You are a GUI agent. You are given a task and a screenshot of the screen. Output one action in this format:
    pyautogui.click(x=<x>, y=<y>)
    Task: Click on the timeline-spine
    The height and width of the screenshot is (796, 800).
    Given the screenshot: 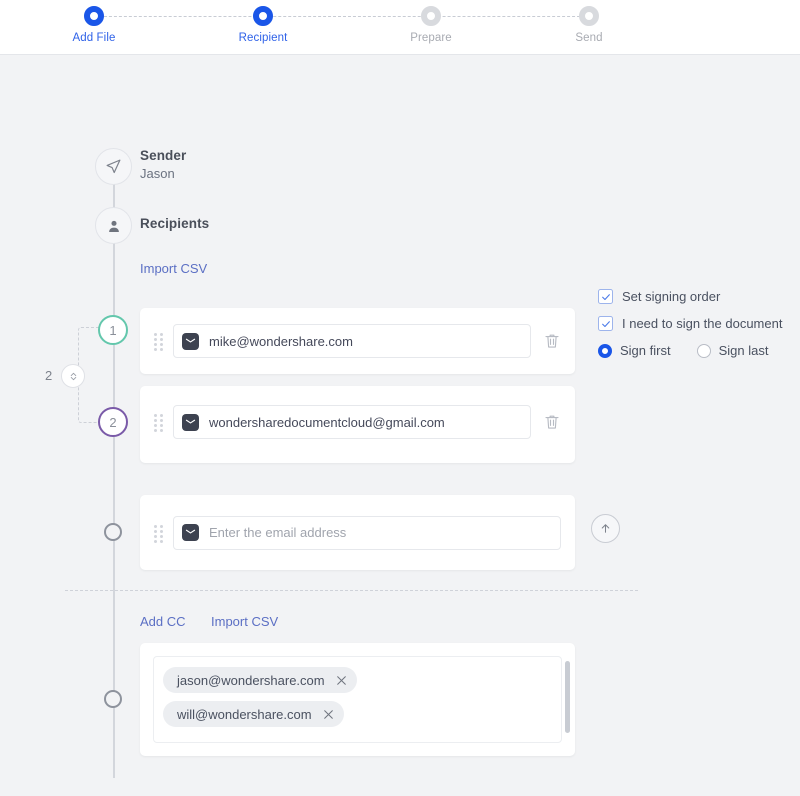 What is the action you would take?
    pyautogui.click(x=114, y=480)
    